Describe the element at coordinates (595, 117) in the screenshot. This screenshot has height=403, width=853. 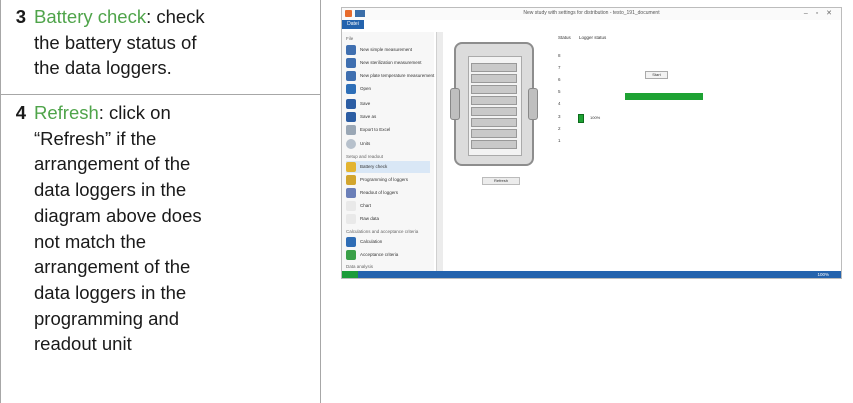
I see `battery-value: 100%` at that location.